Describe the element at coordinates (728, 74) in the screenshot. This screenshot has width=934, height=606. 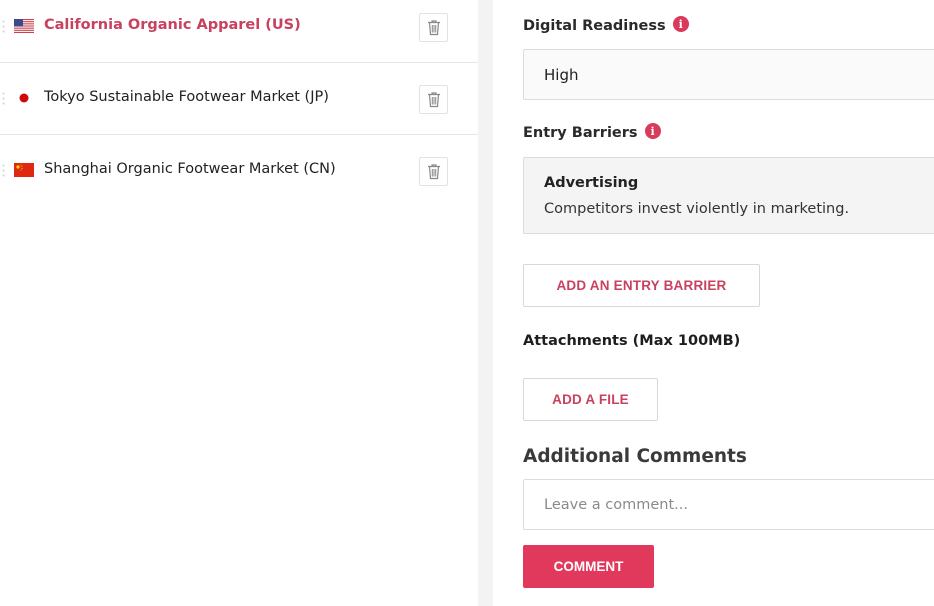
I see `digital-readiness-value: High` at that location.